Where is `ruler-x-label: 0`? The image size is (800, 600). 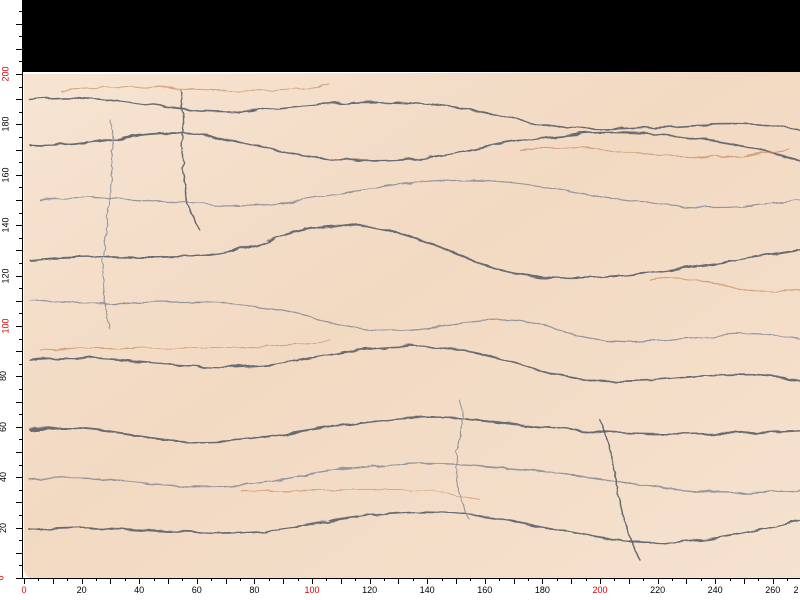 ruler-x-label: 0 is located at coordinates (24, 590).